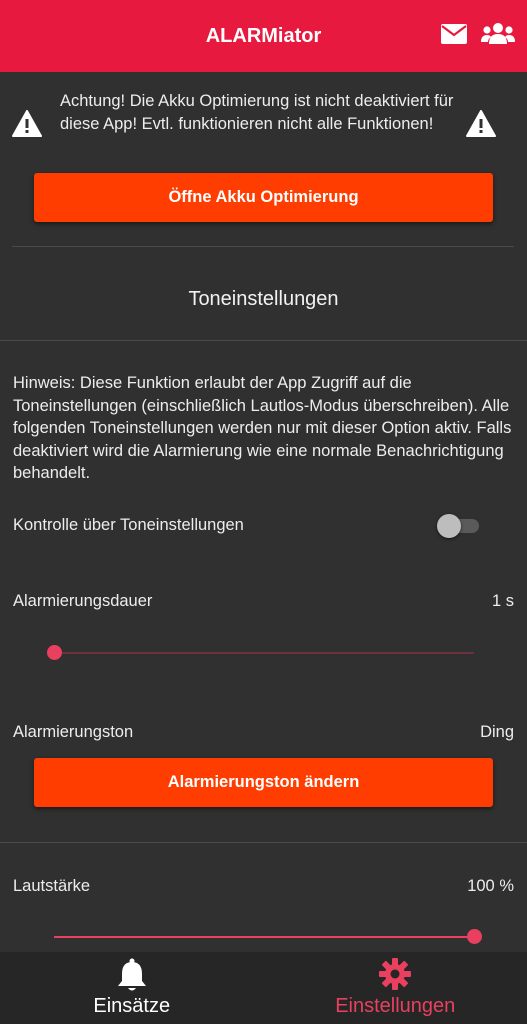  Describe the element at coordinates (263, 197) in the screenshot. I see `open-battery-optimization-button: Öffne Akku Optimierung` at that location.